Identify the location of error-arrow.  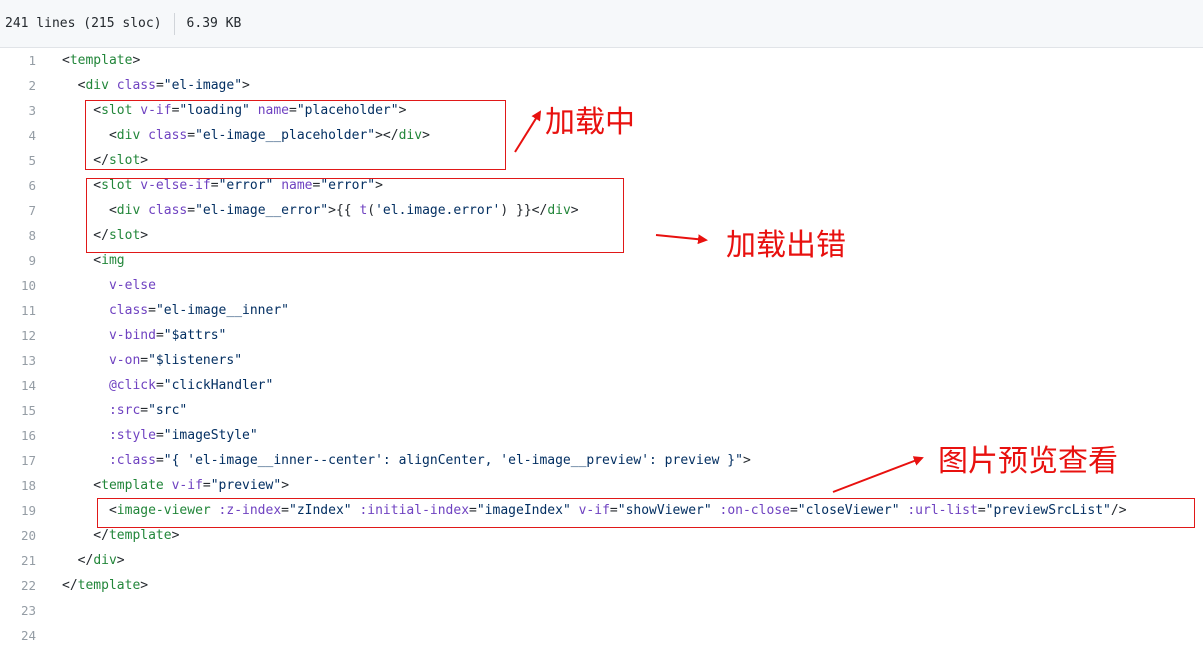
(681, 239).